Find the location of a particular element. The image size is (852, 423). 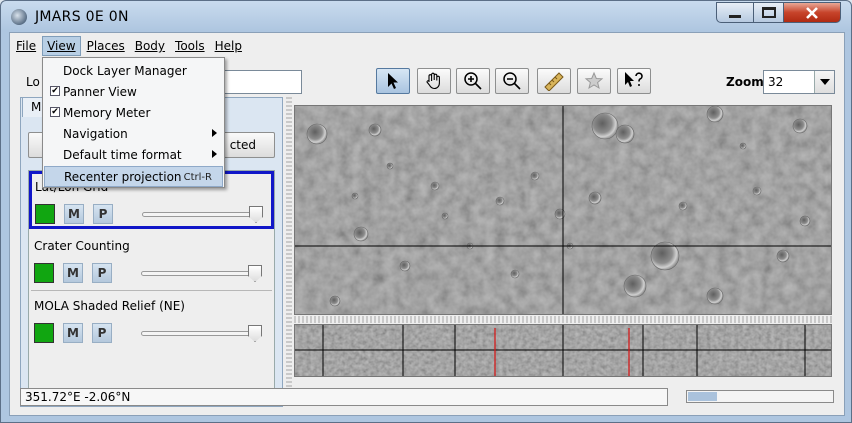

menu-tools: Tools is located at coordinates (190, 46).